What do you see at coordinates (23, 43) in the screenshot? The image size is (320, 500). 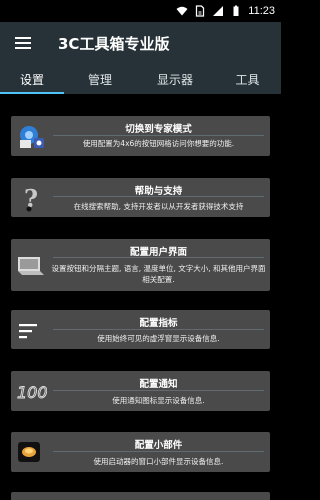 I see `hamburger-menu-icon` at bounding box center [23, 43].